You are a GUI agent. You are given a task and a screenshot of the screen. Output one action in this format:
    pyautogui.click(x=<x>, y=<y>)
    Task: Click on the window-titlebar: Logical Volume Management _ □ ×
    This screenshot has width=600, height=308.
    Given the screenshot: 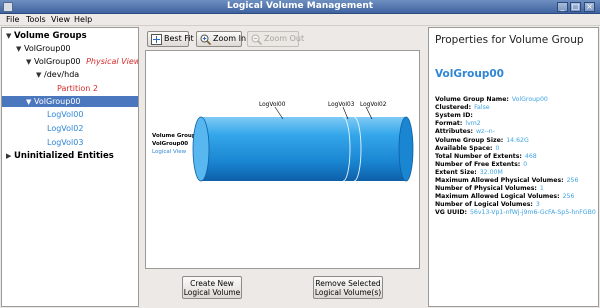 What is the action you would take?
    pyautogui.click(x=300, y=7)
    